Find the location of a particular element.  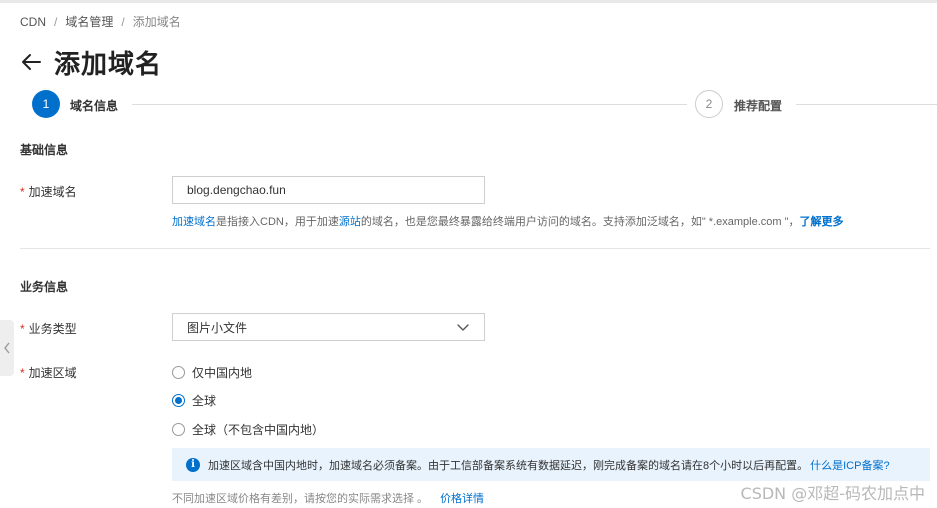

radio-global-excl-mainland is located at coordinates (178, 429).